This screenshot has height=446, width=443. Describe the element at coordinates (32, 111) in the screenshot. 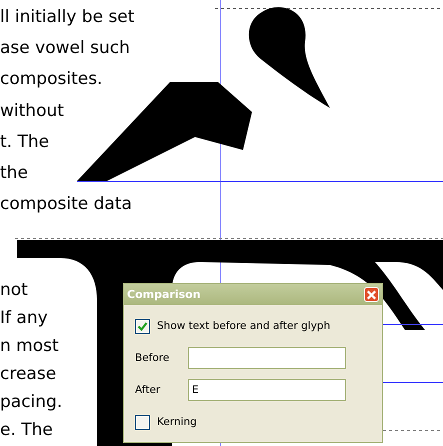

I see `paragraph-line: without` at that location.